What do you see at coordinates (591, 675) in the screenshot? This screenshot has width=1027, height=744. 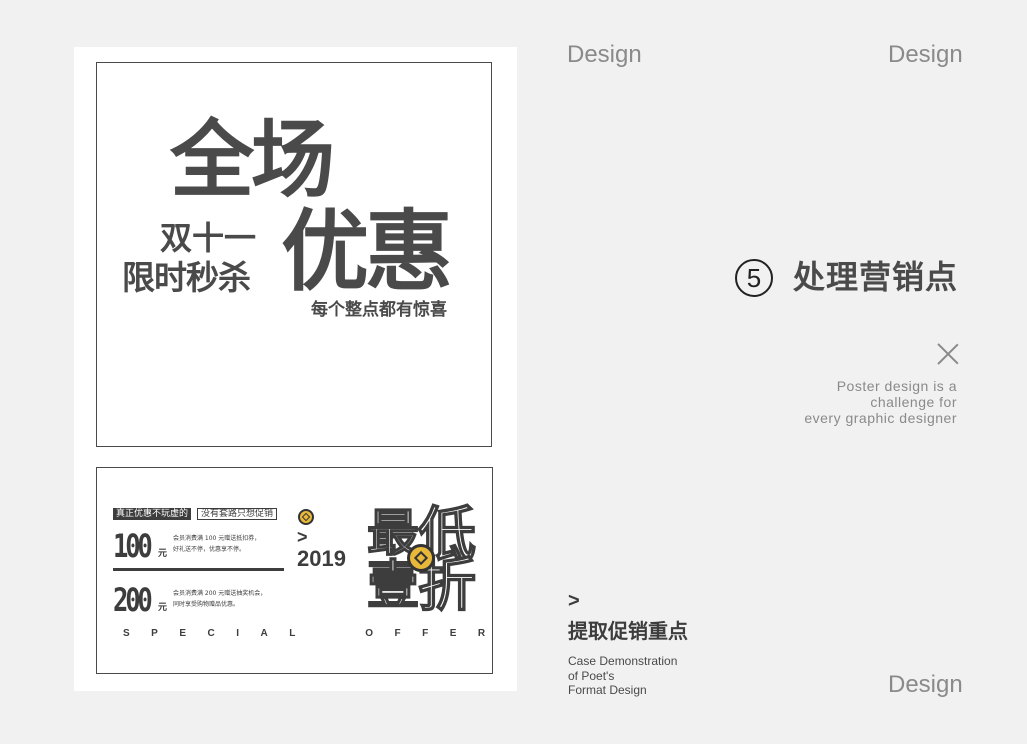 I see `case-line2: of Poet's` at bounding box center [591, 675].